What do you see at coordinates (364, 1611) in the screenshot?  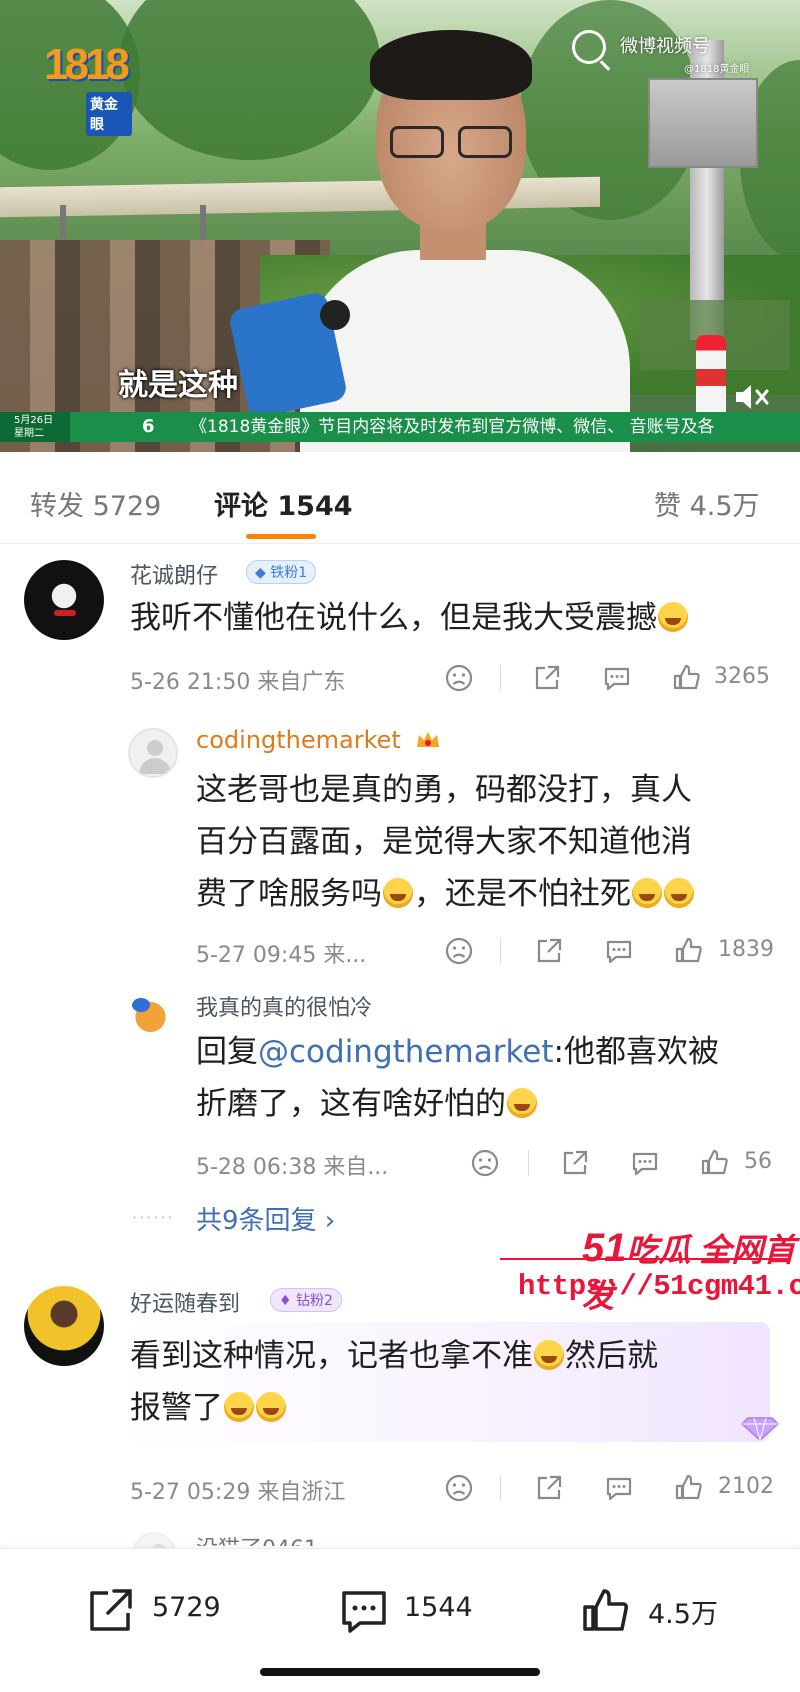 I see `comment-icon` at bounding box center [364, 1611].